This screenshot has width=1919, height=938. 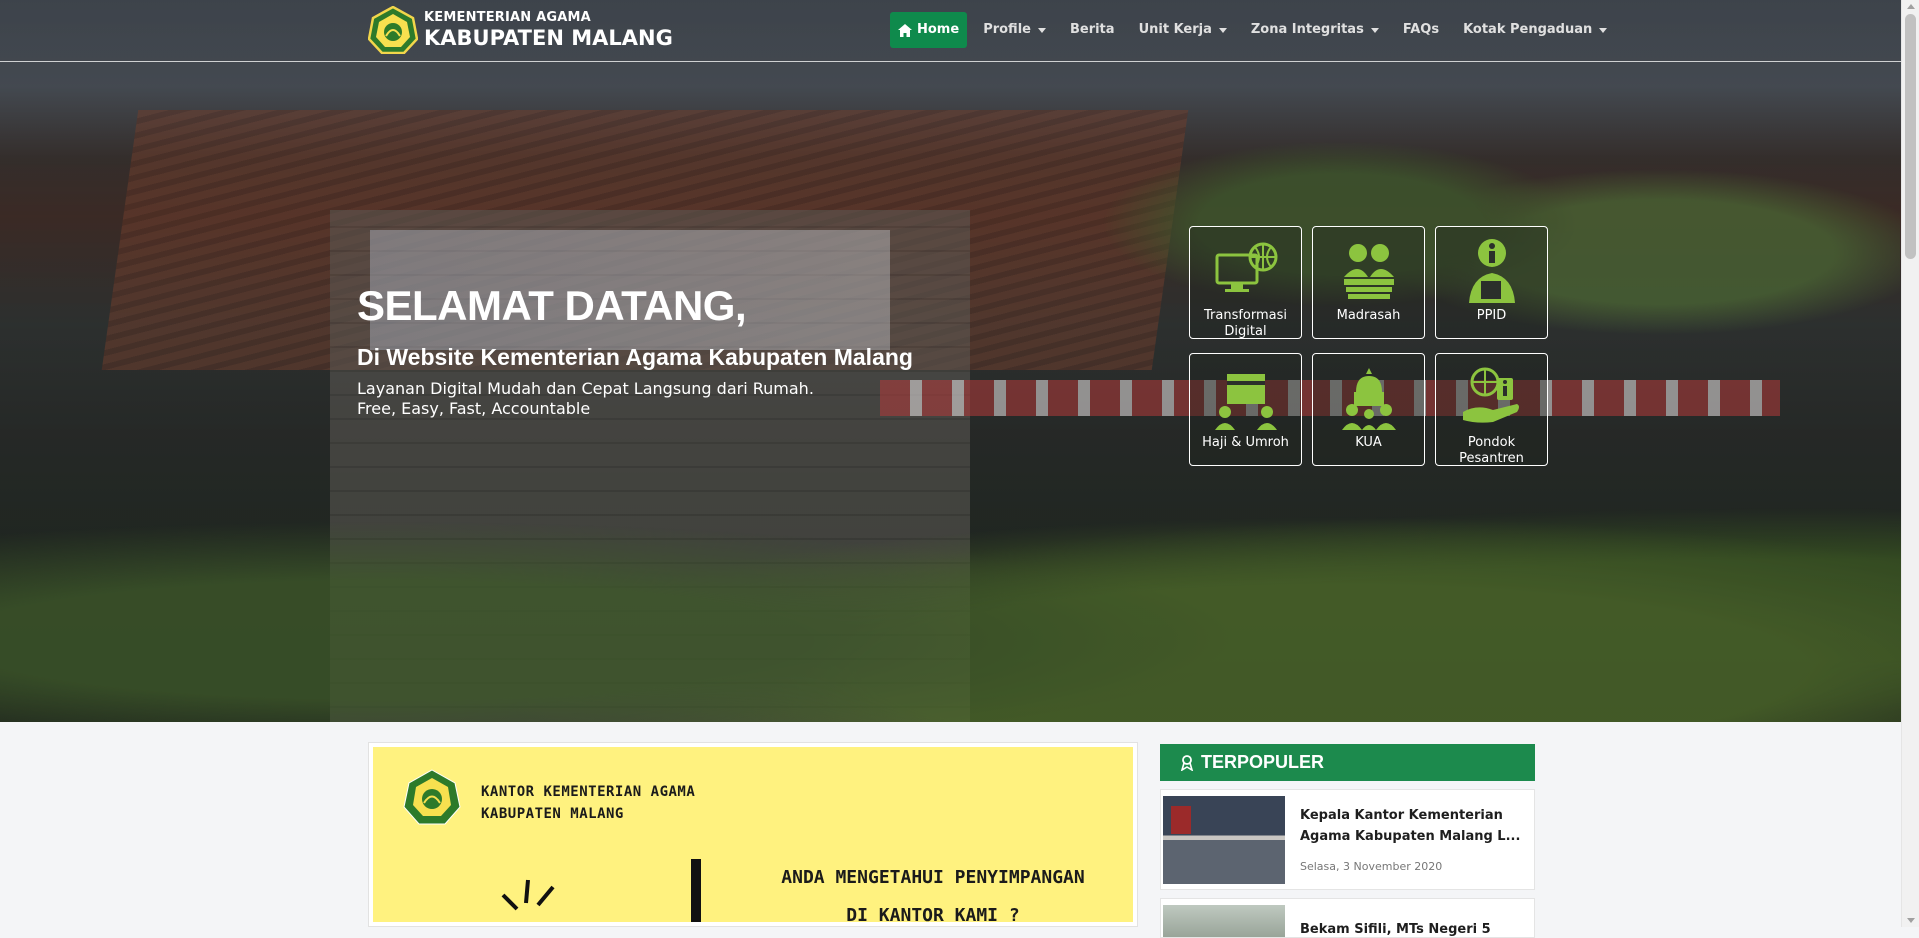 What do you see at coordinates (938, 29) in the screenshot?
I see `nav-home-label: Home` at bounding box center [938, 29].